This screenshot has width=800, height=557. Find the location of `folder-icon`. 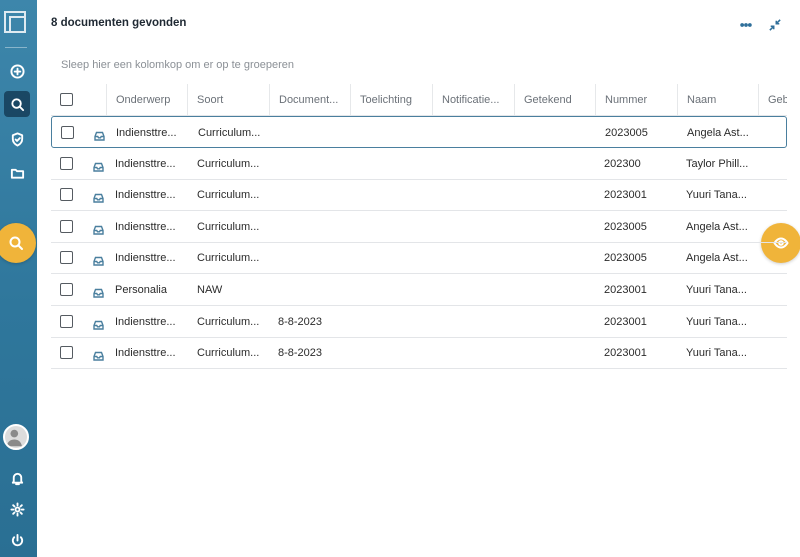

folder-icon is located at coordinates (17, 173).